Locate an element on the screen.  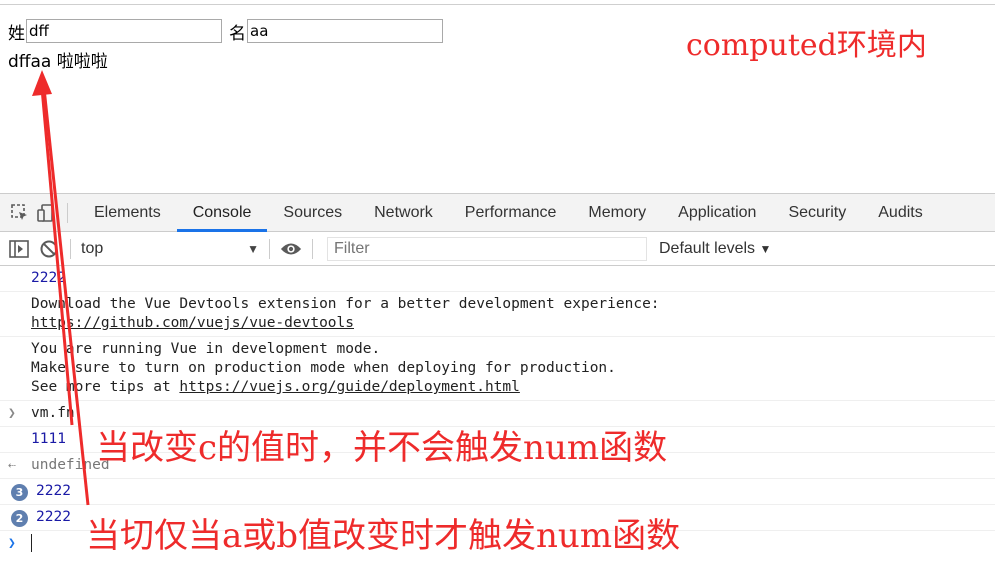
device-toolbar-icon is located at coordinates (46, 213).